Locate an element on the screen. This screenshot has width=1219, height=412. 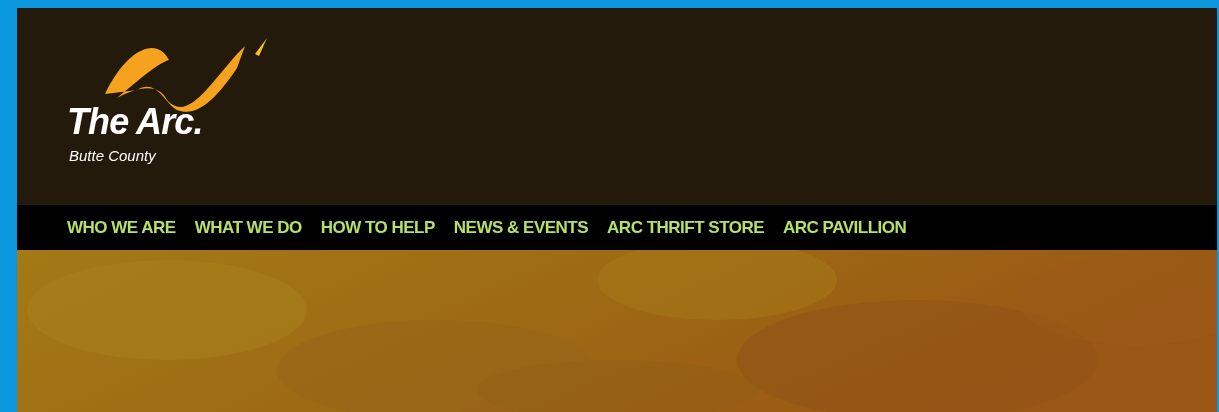
nav-link: ARC THRIFT STORE is located at coordinates (686, 227).